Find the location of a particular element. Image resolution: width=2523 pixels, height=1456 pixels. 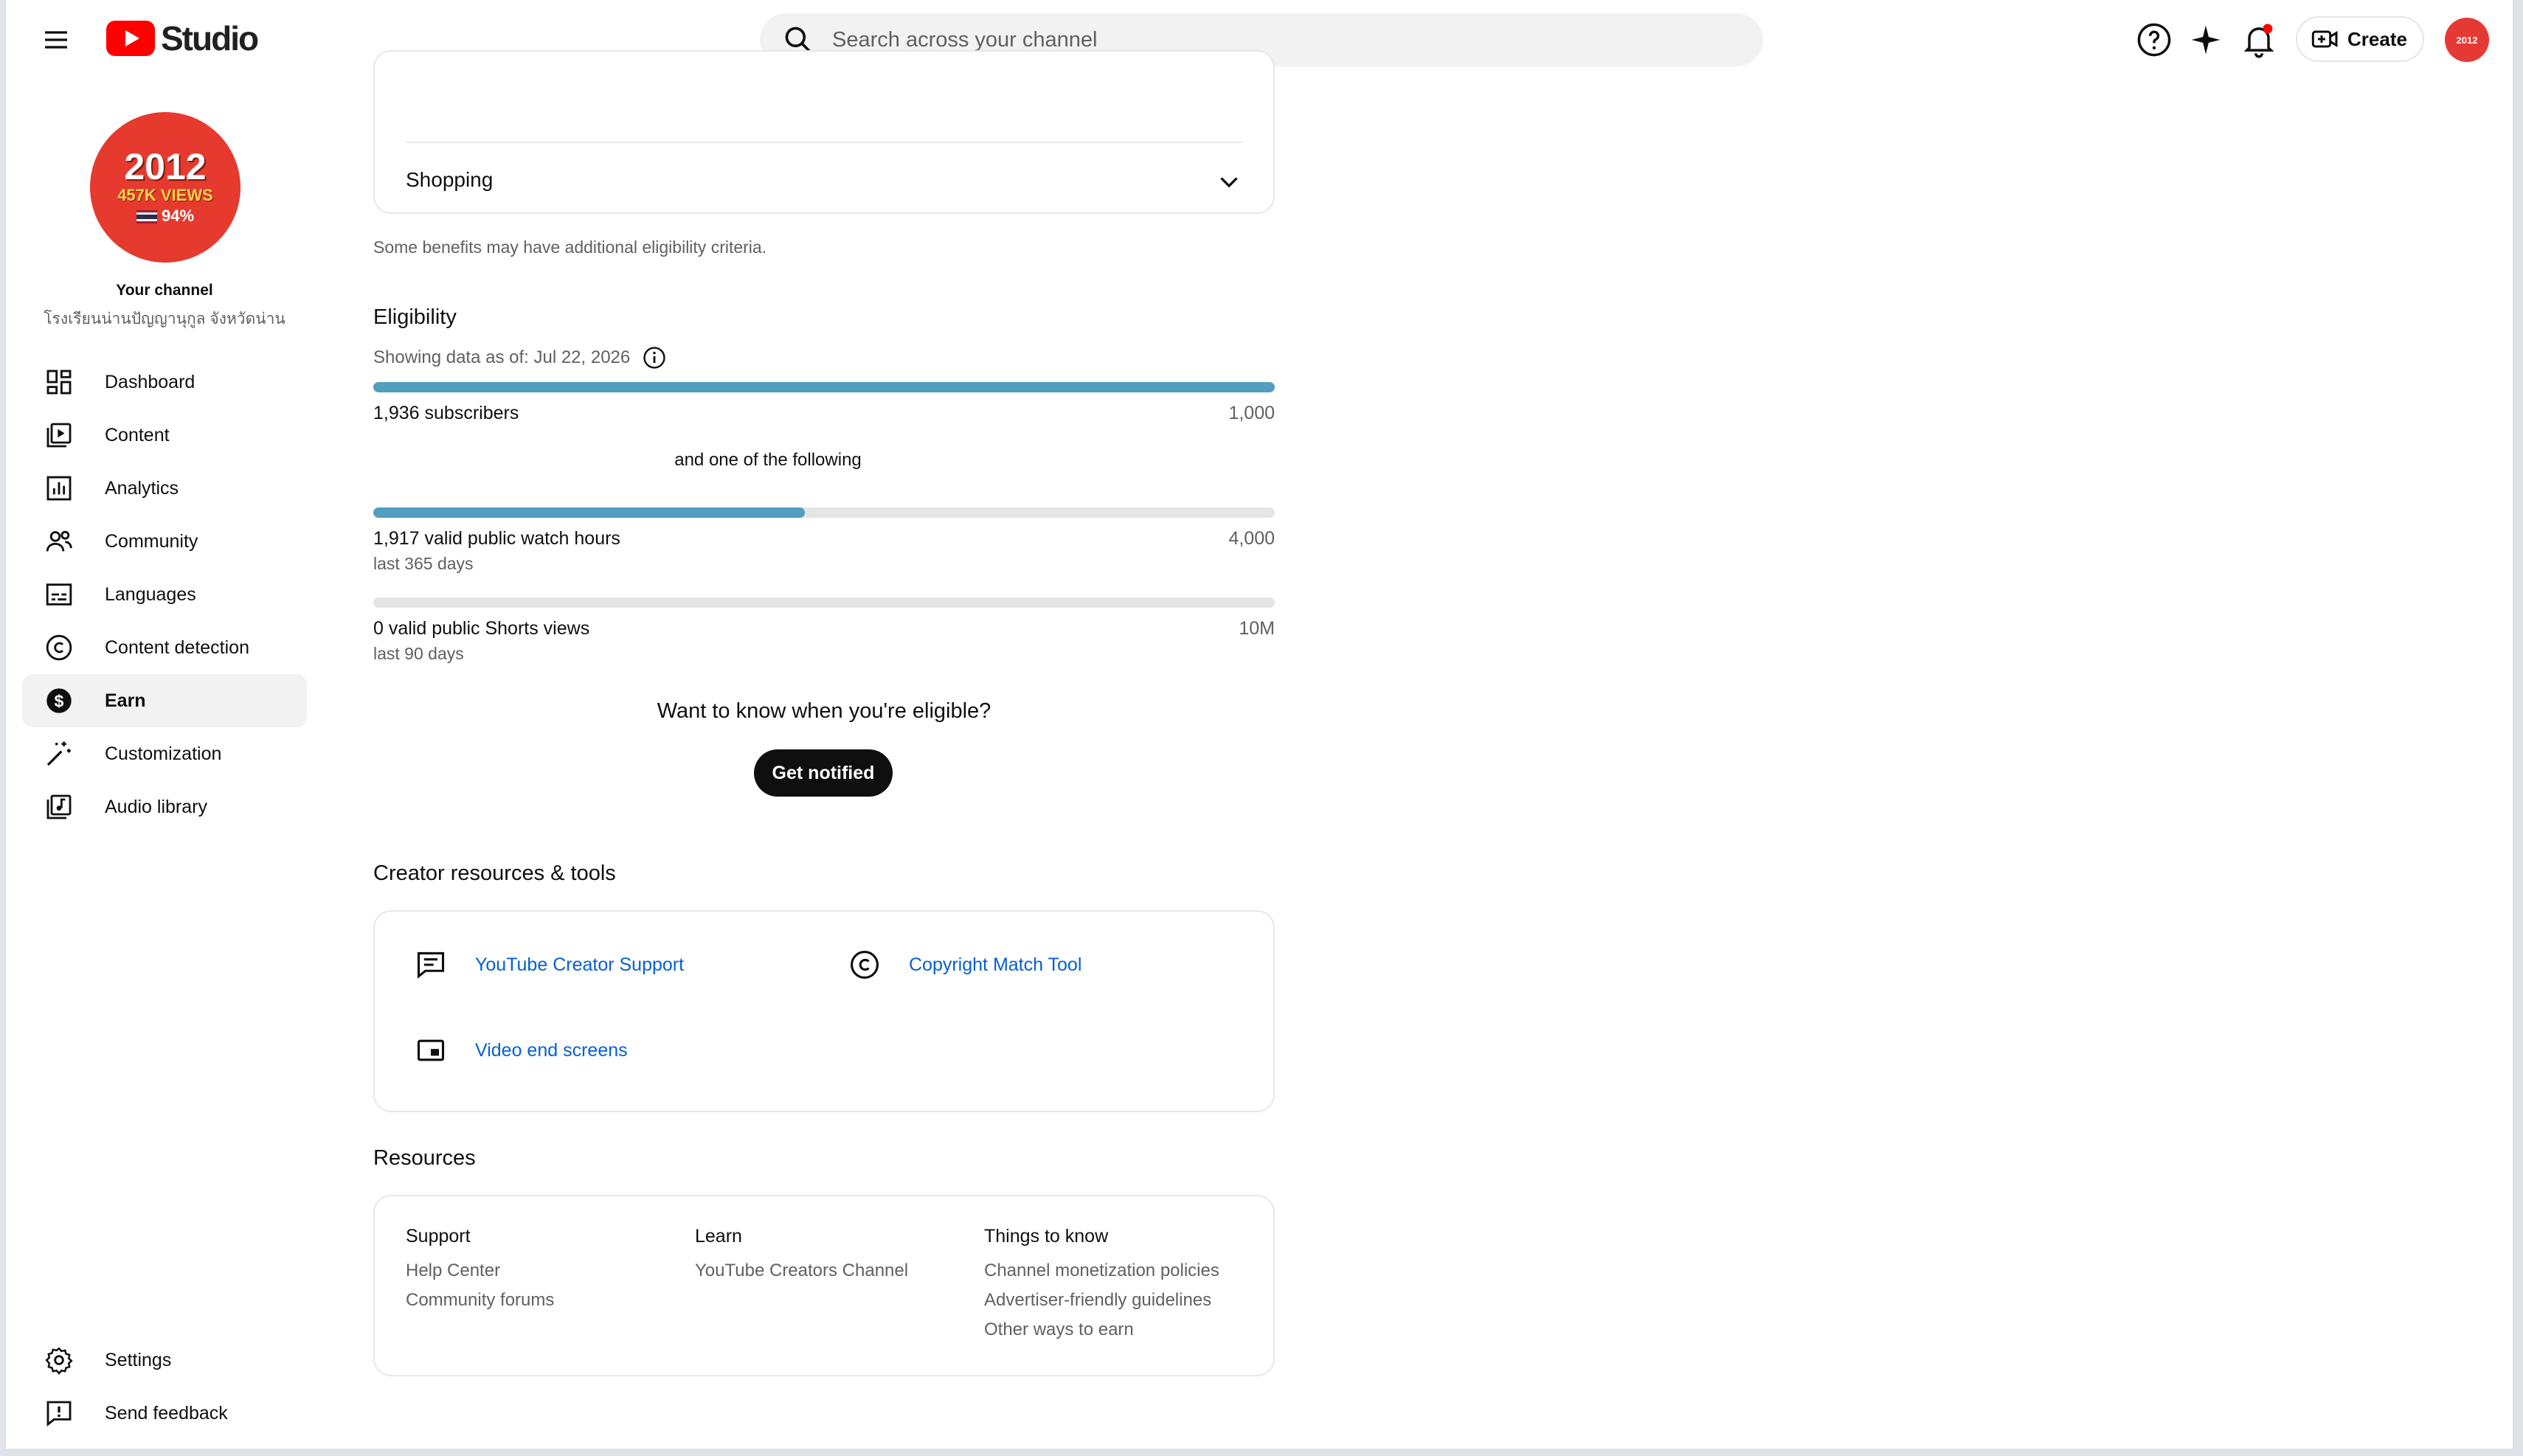

subscribers-target: 1,000 is located at coordinates (1251, 413).